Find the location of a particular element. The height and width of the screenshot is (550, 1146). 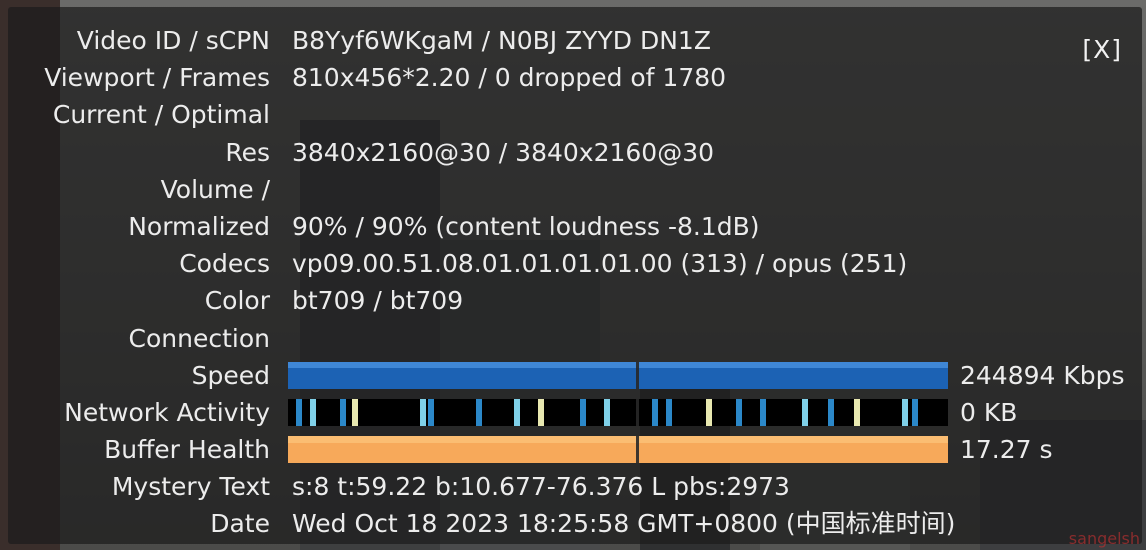

row-label: Volume / is located at coordinates (215, 189).